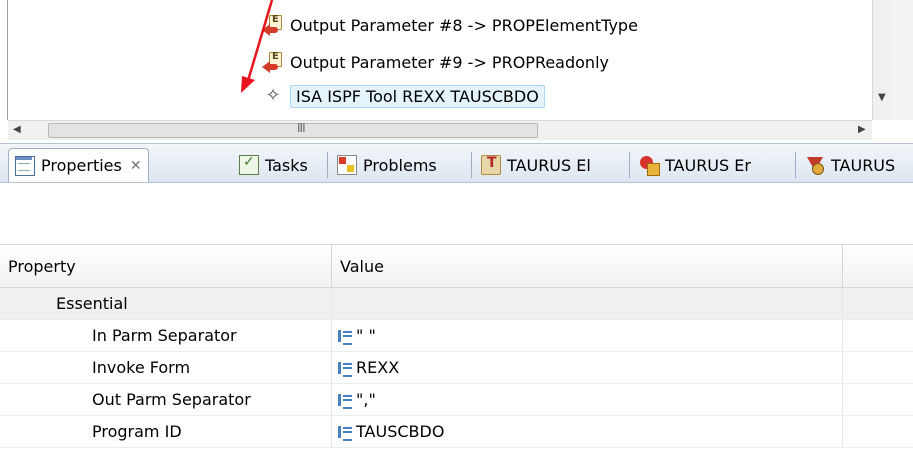  I want to click on tab-label: TAURUS Er, so click(708, 165).